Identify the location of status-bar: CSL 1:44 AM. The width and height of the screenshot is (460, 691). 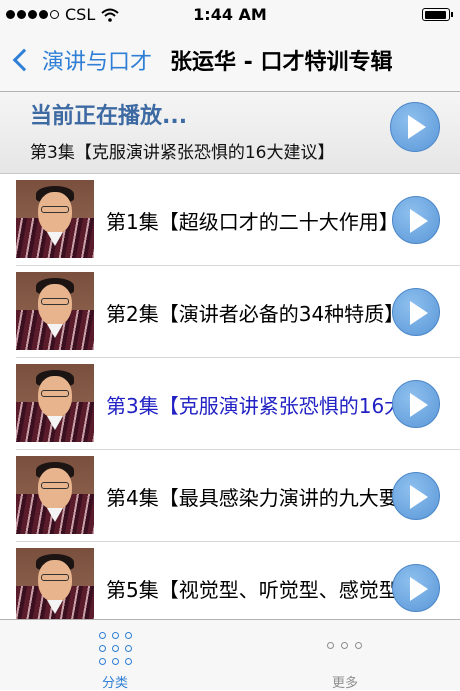
(230, 15).